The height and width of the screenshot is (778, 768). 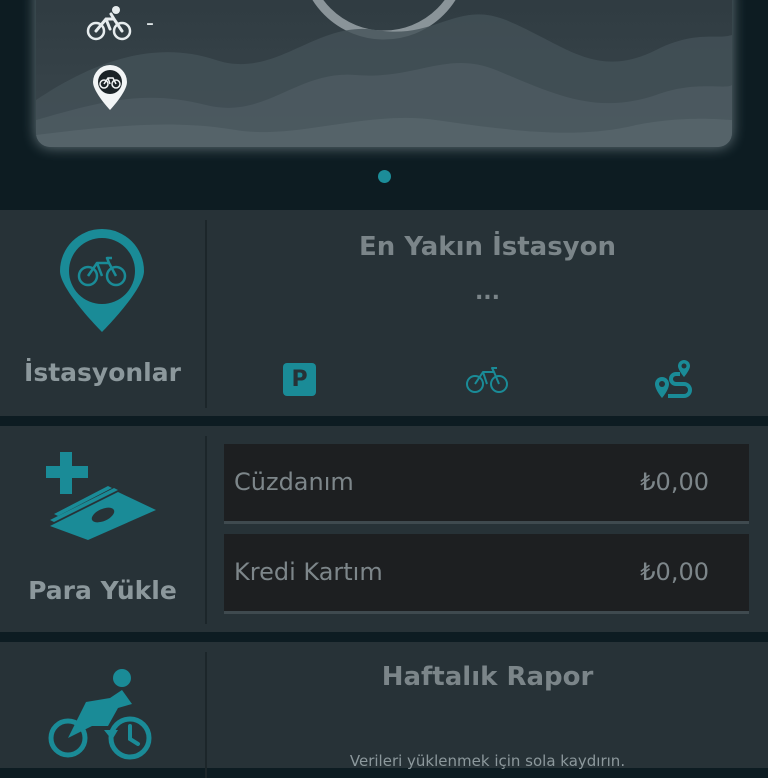 What do you see at coordinates (384, 176) in the screenshot?
I see `page-indicator-dot` at bounding box center [384, 176].